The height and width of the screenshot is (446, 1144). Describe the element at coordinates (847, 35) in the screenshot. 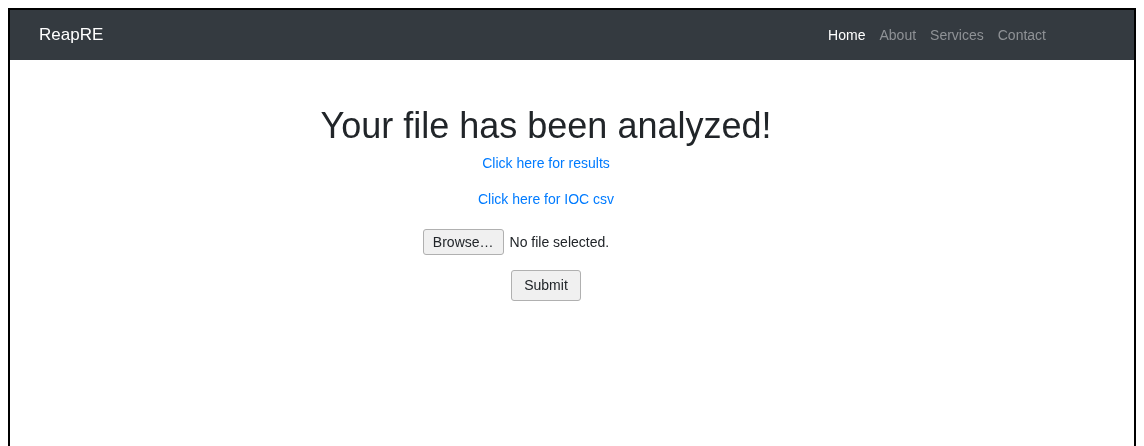

I see `nav-link: Home` at that location.